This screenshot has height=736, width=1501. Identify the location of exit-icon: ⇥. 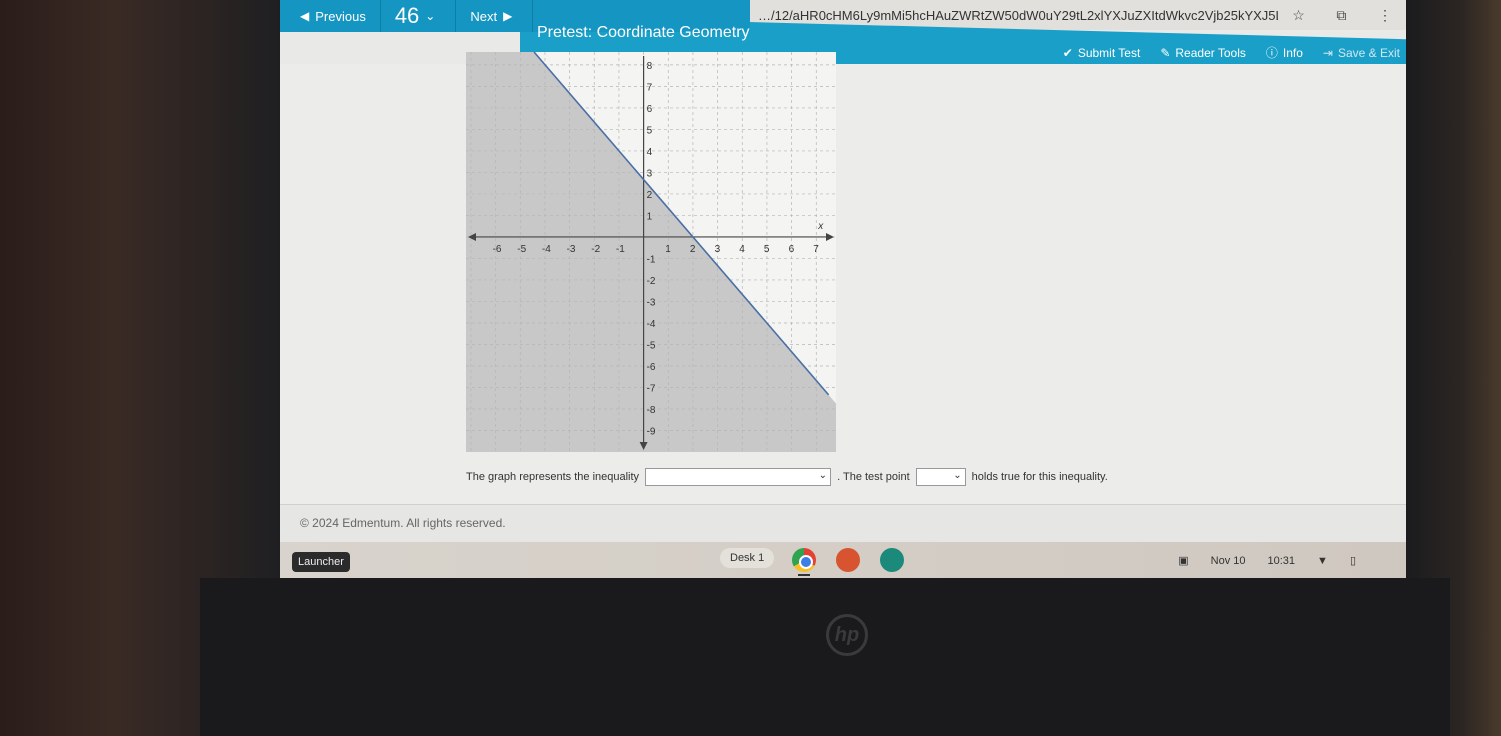
(1327, 52).